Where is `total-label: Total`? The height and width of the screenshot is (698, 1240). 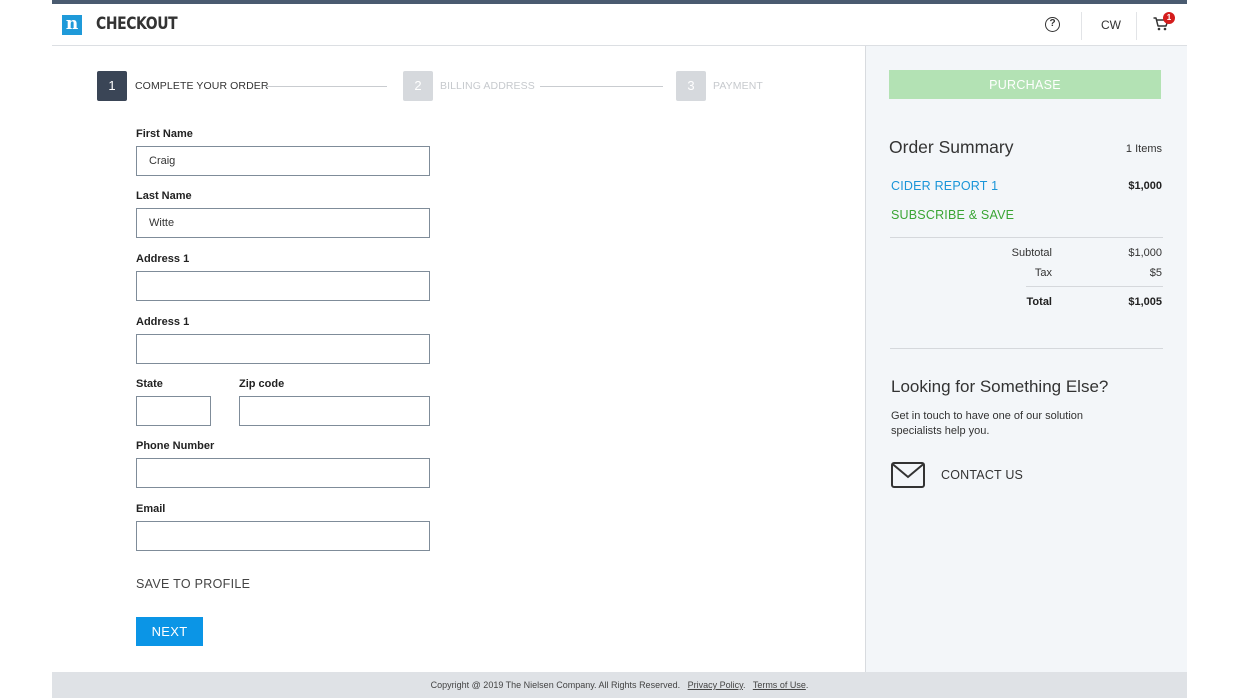
total-label: Total is located at coordinates (1039, 302).